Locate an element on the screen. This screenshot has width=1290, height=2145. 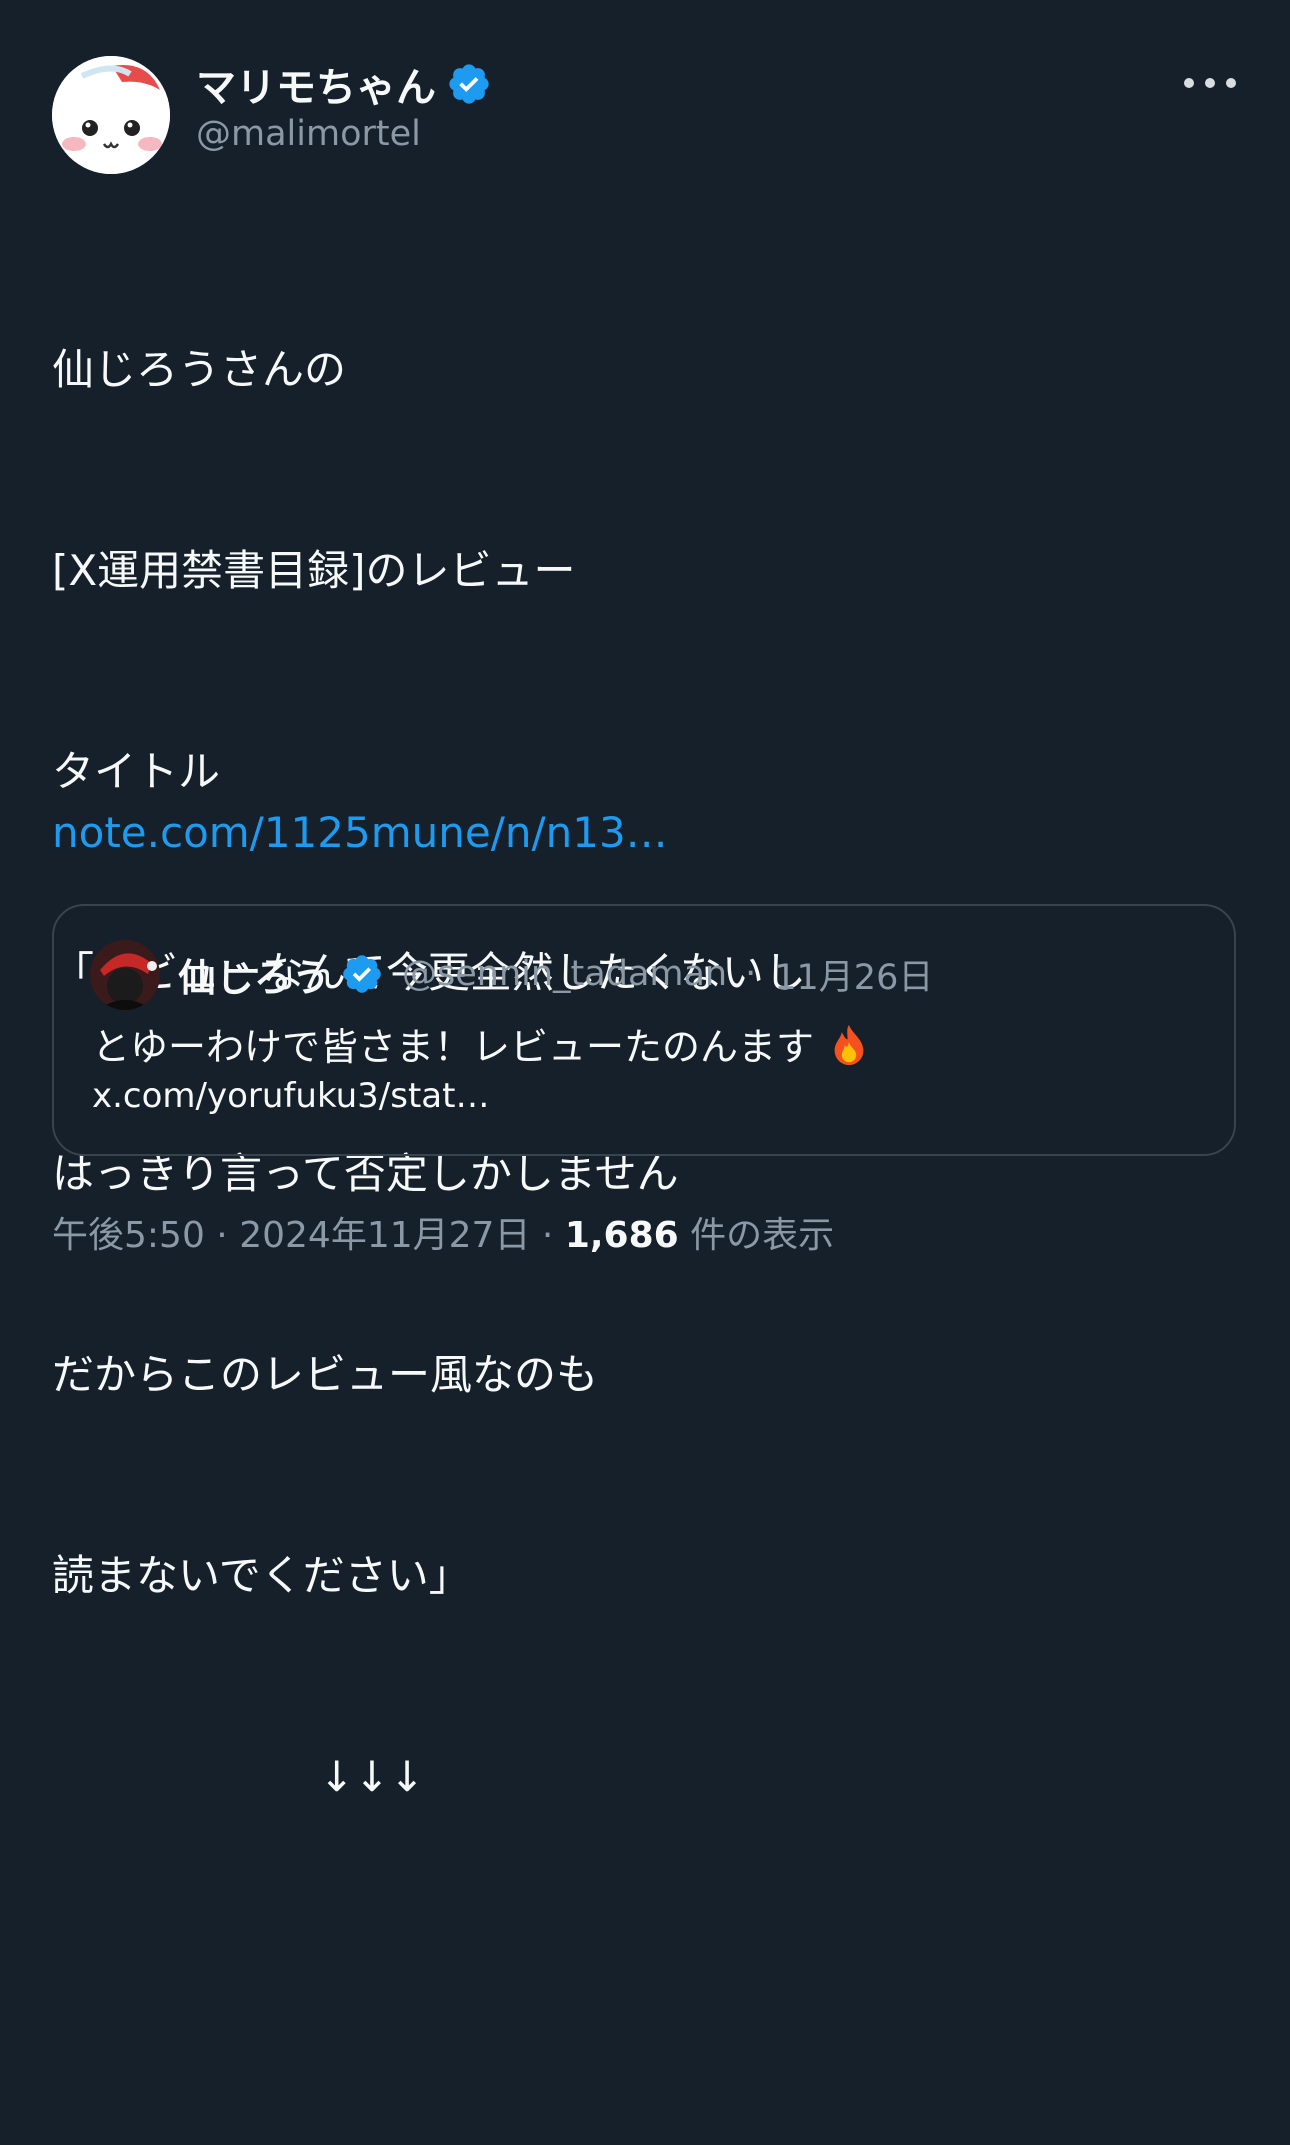
quoted-date: 11月26日 is located at coordinates (853, 974).